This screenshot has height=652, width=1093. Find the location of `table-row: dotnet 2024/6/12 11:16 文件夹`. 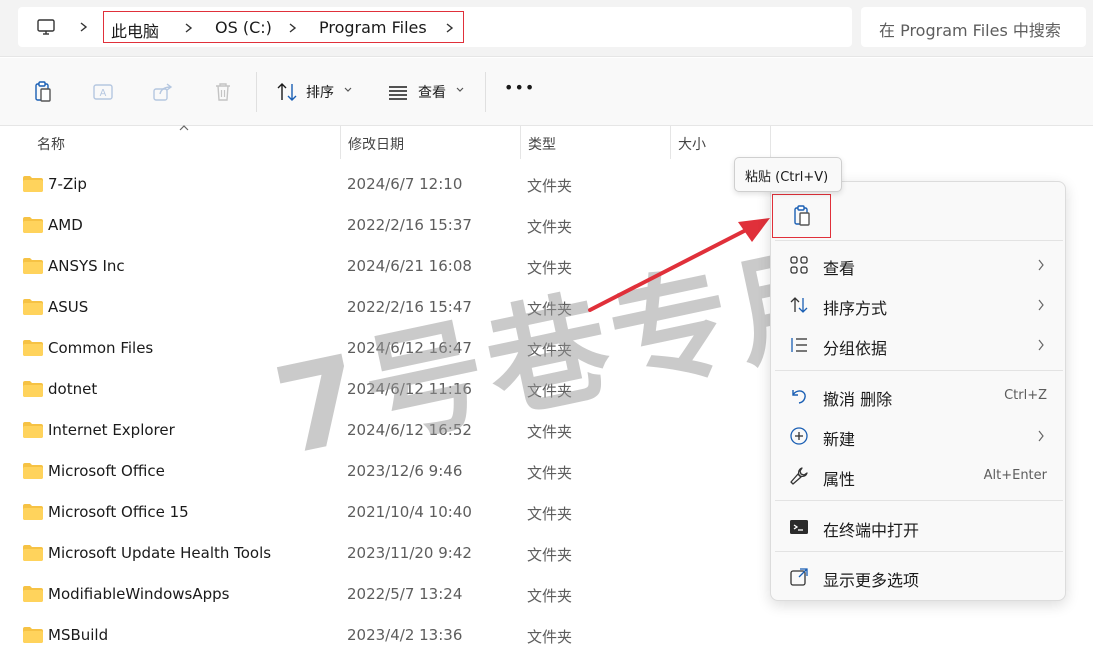

table-row: dotnet 2024/6/12 11:16 文件夹 is located at coordinates (385, 389).